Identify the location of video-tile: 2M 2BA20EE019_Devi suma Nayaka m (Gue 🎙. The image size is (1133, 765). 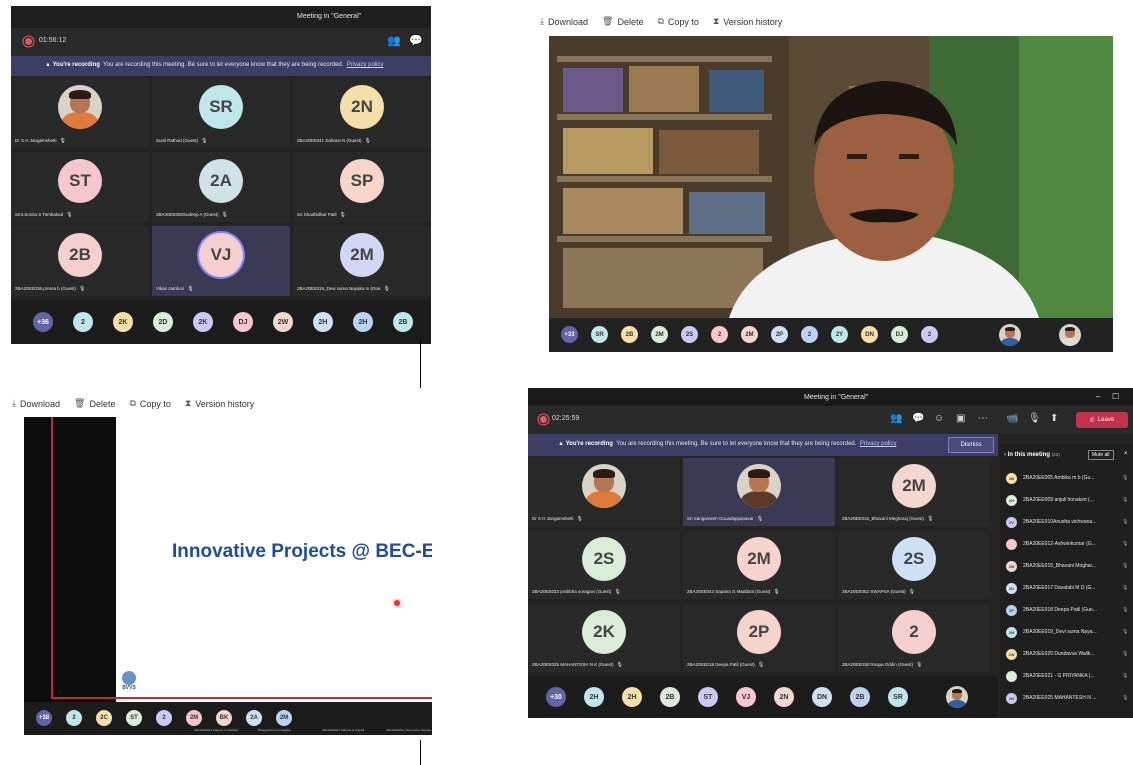
(362, 261).